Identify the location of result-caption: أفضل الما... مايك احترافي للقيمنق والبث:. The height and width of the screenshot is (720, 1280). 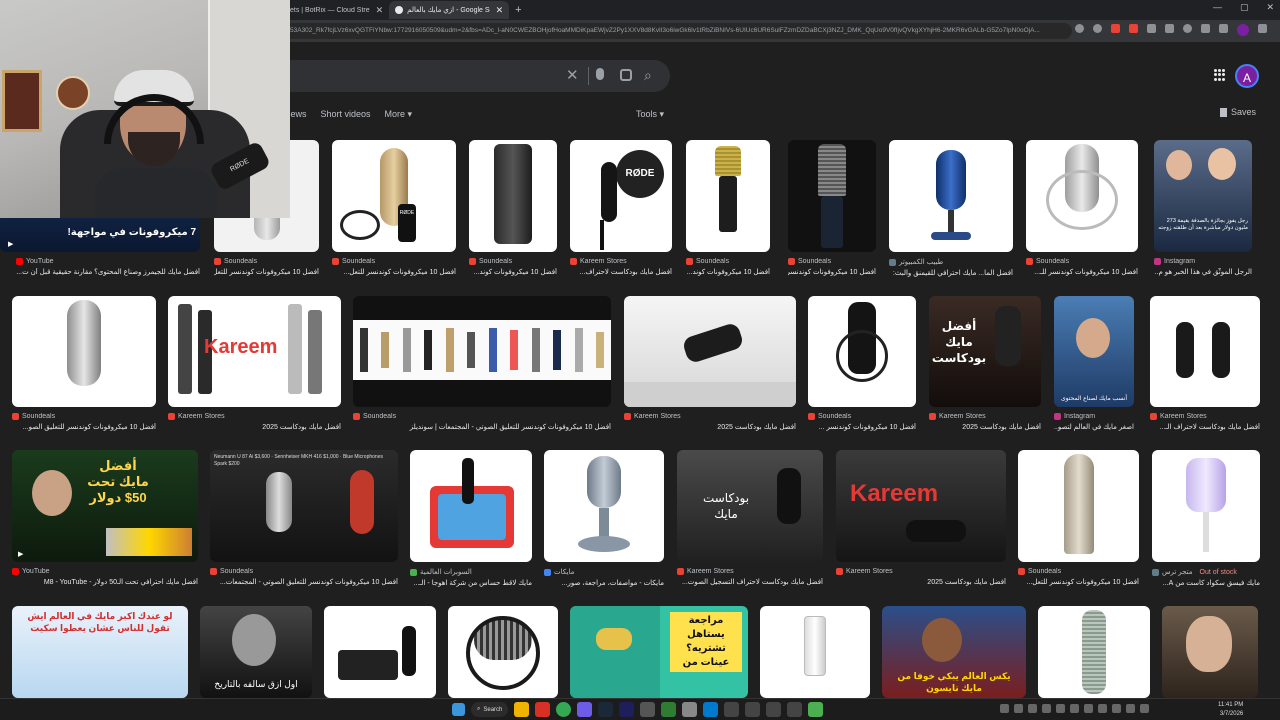
(951, 273).